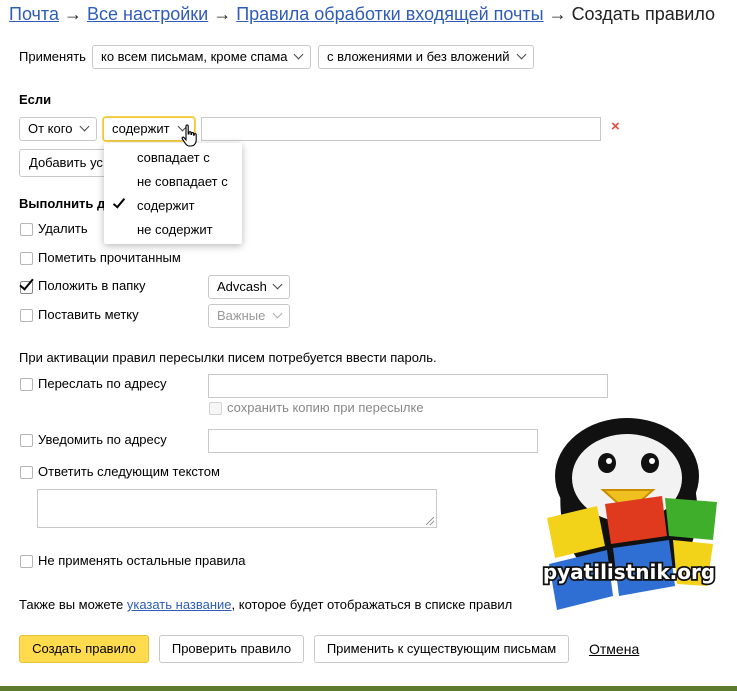  I want to click on watermark-text: pyatilistnik.org, so click(629, 572).